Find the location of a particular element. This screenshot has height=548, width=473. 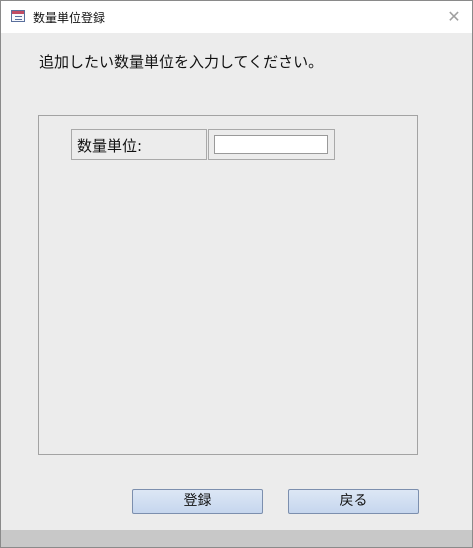

status-bar is located at coordinates (236, 538).